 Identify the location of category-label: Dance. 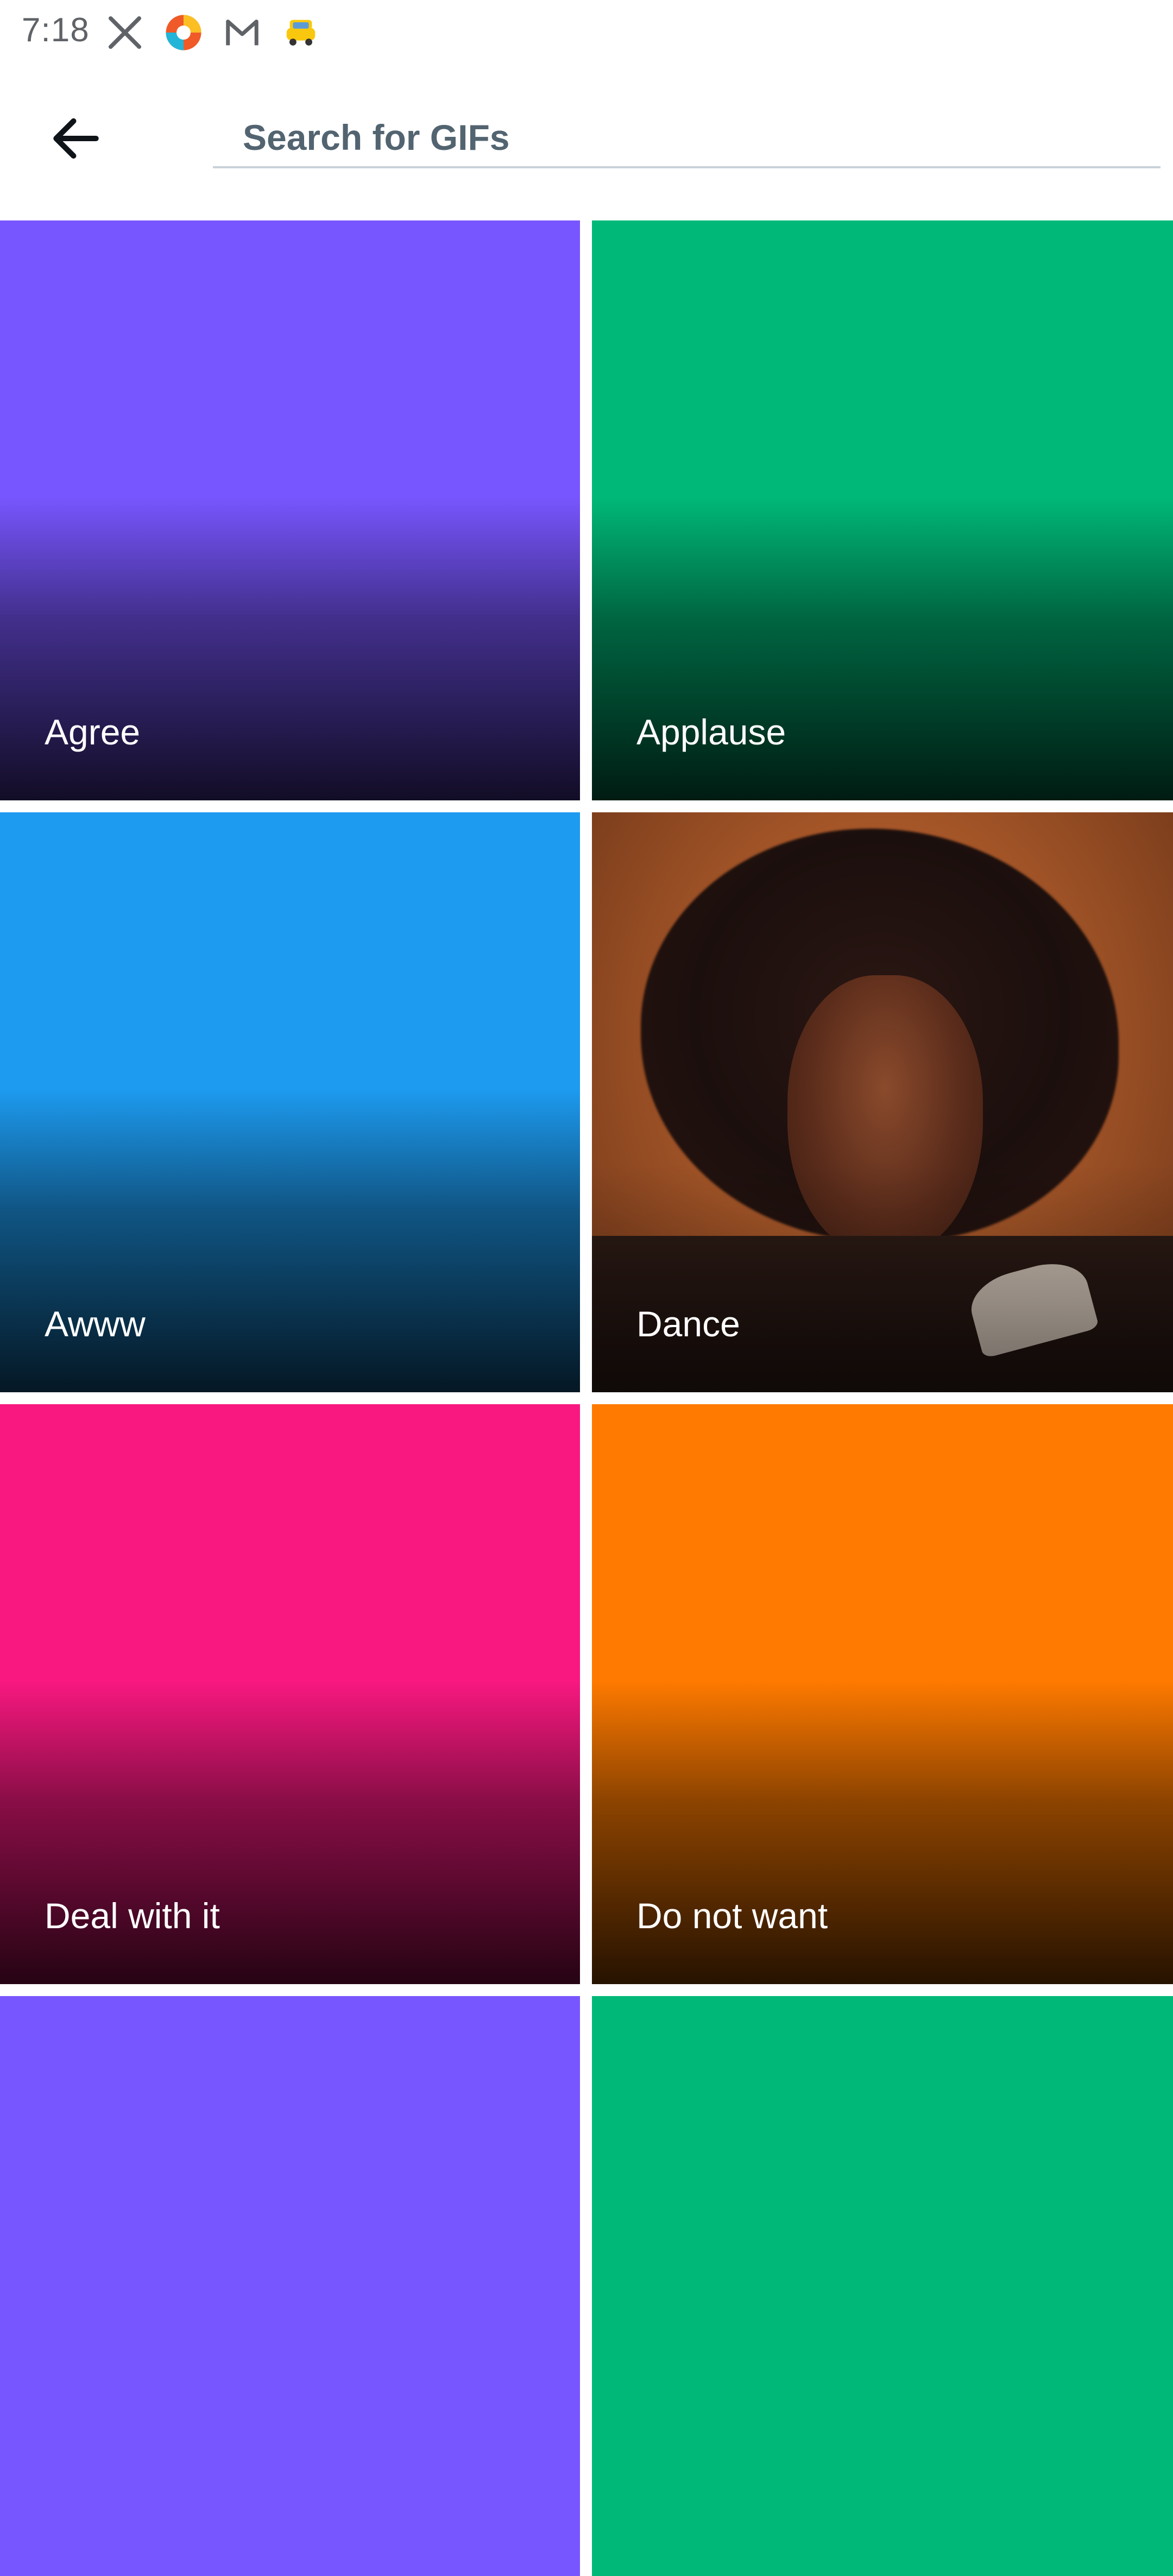
(688, 1324).